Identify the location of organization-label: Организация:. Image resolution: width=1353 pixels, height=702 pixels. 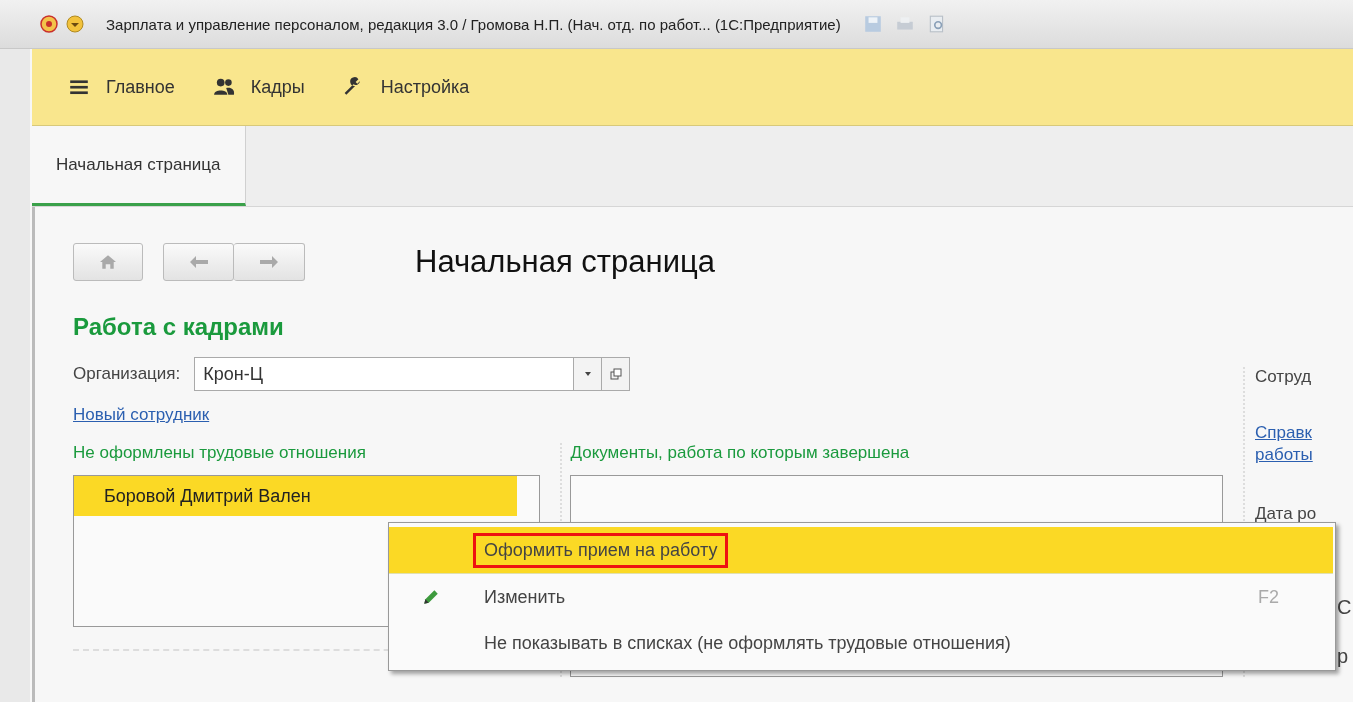
(127, 374).